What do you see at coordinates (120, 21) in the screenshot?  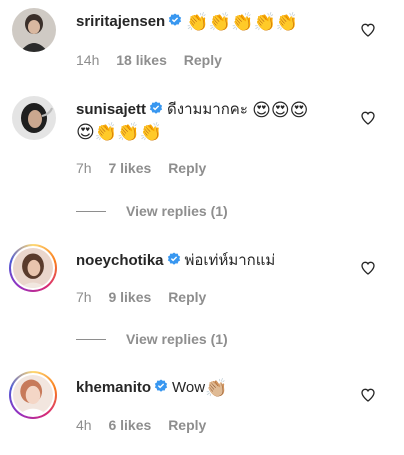 I see `comment-username: sriritajensen` at bounding box center [120, 21].